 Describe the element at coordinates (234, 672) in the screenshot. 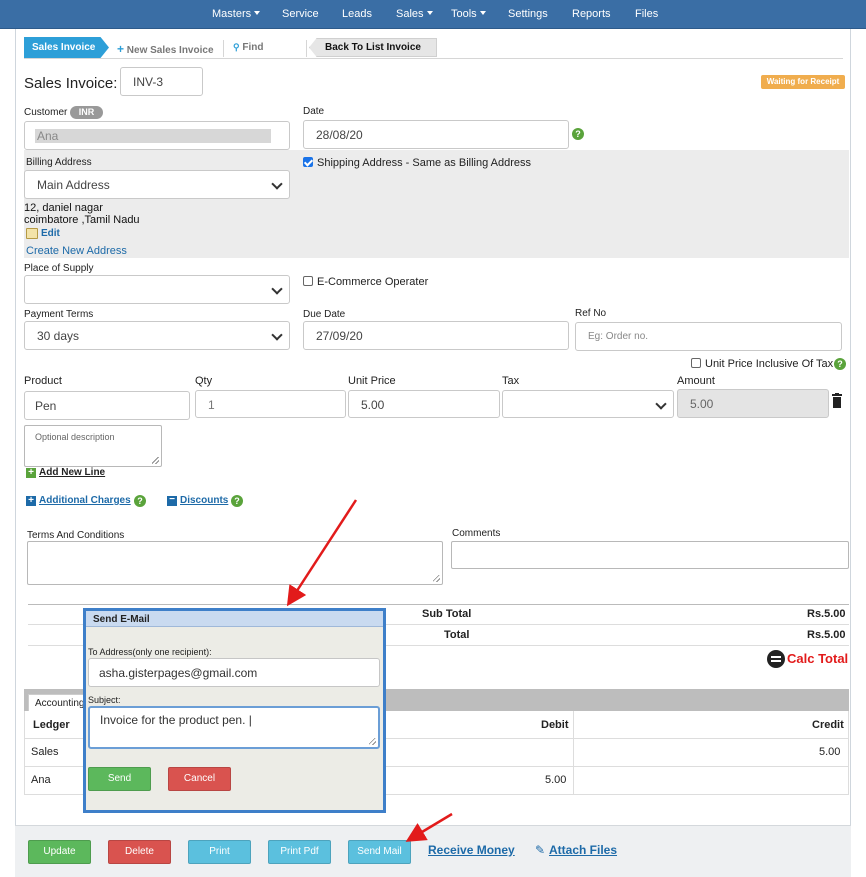

I see `to-address-input: asha.gisterpages@gmail.com` at that location.